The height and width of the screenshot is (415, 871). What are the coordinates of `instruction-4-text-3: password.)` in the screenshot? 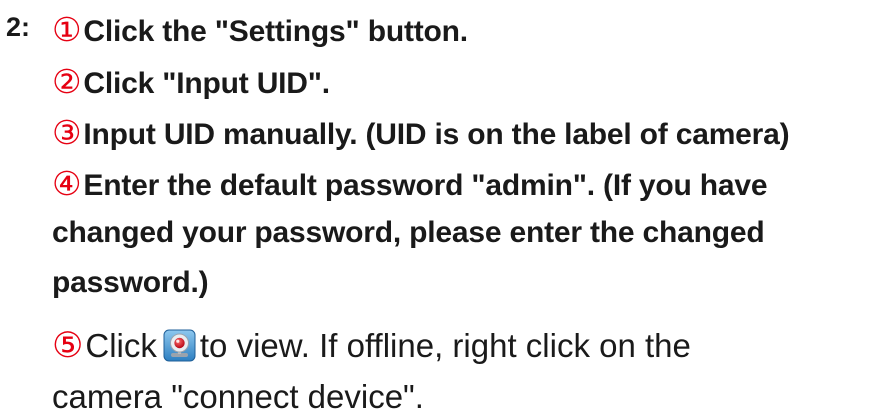 It's located at (130, 282).